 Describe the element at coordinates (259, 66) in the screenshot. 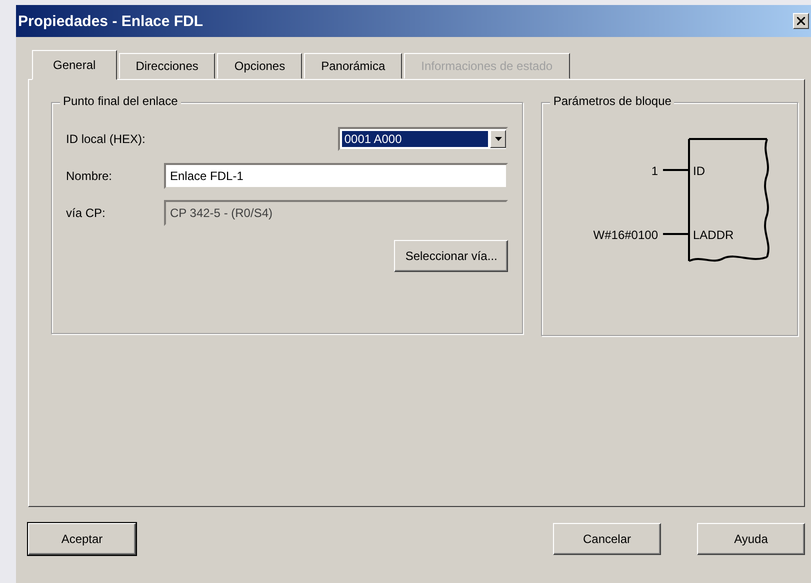

I see `tab: Opciones` at that location.